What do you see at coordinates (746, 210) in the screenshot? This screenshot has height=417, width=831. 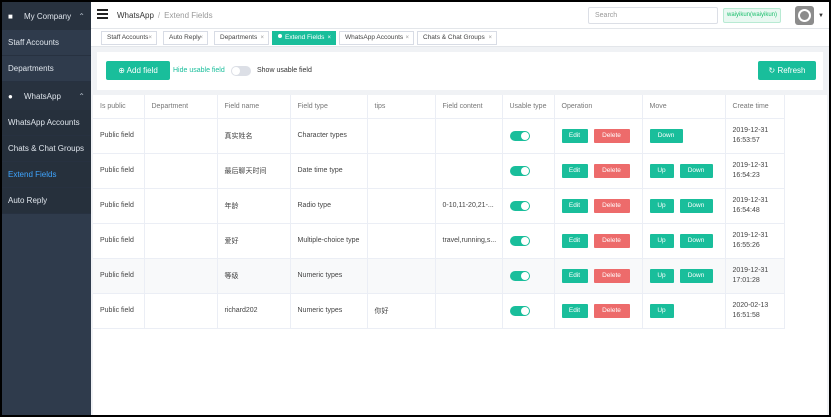 I see `create-time: 16:54:48` at bounding box center [746, 210].